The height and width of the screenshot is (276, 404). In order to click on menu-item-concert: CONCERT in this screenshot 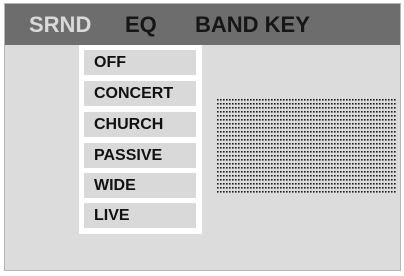, I will do `click(140, 93)`.